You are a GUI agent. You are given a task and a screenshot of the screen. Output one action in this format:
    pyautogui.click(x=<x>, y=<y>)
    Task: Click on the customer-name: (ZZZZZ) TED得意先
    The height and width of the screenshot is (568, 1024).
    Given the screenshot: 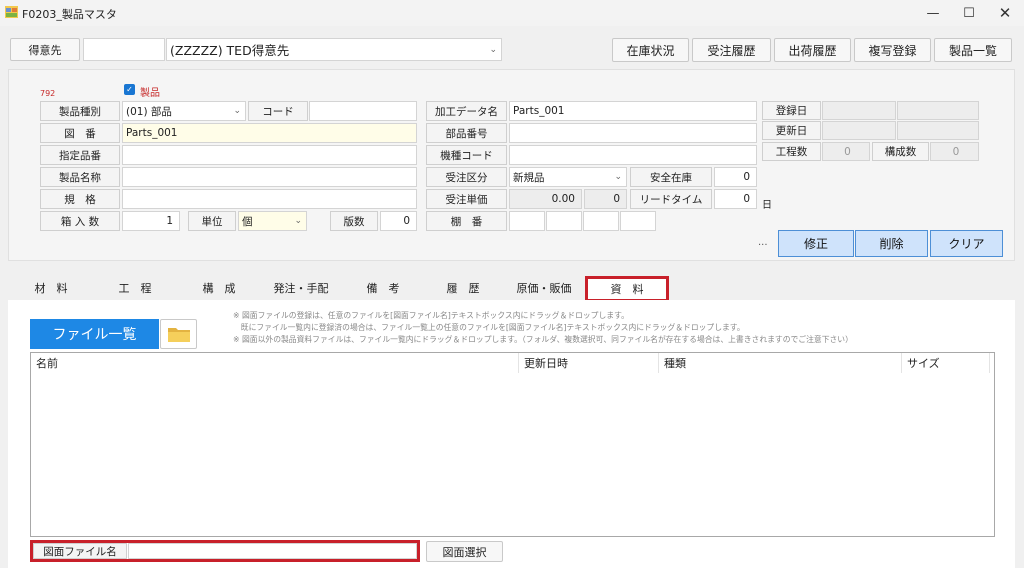 What is the action you would take?
    pyautogui.click(x=230, y=50)
    